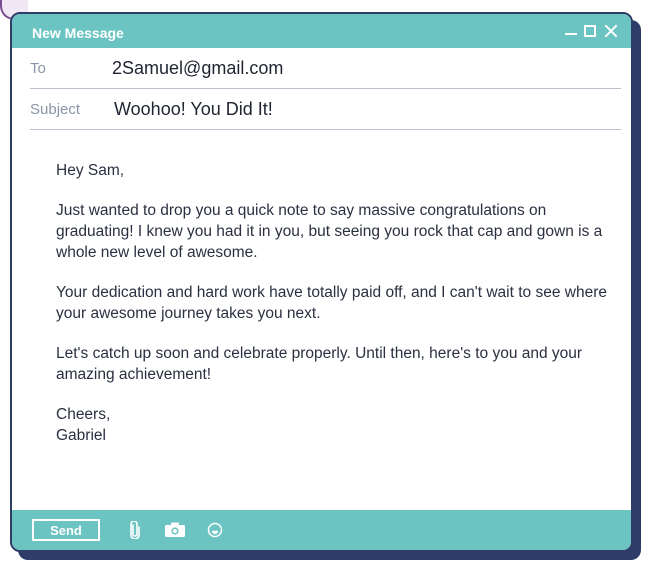 The height and width of the screenshot is (565, 650). What do you see at coordinates (321, 530) in the screenshot?
I see `compose-toolbar: Send` at bounding box center [321, 530].